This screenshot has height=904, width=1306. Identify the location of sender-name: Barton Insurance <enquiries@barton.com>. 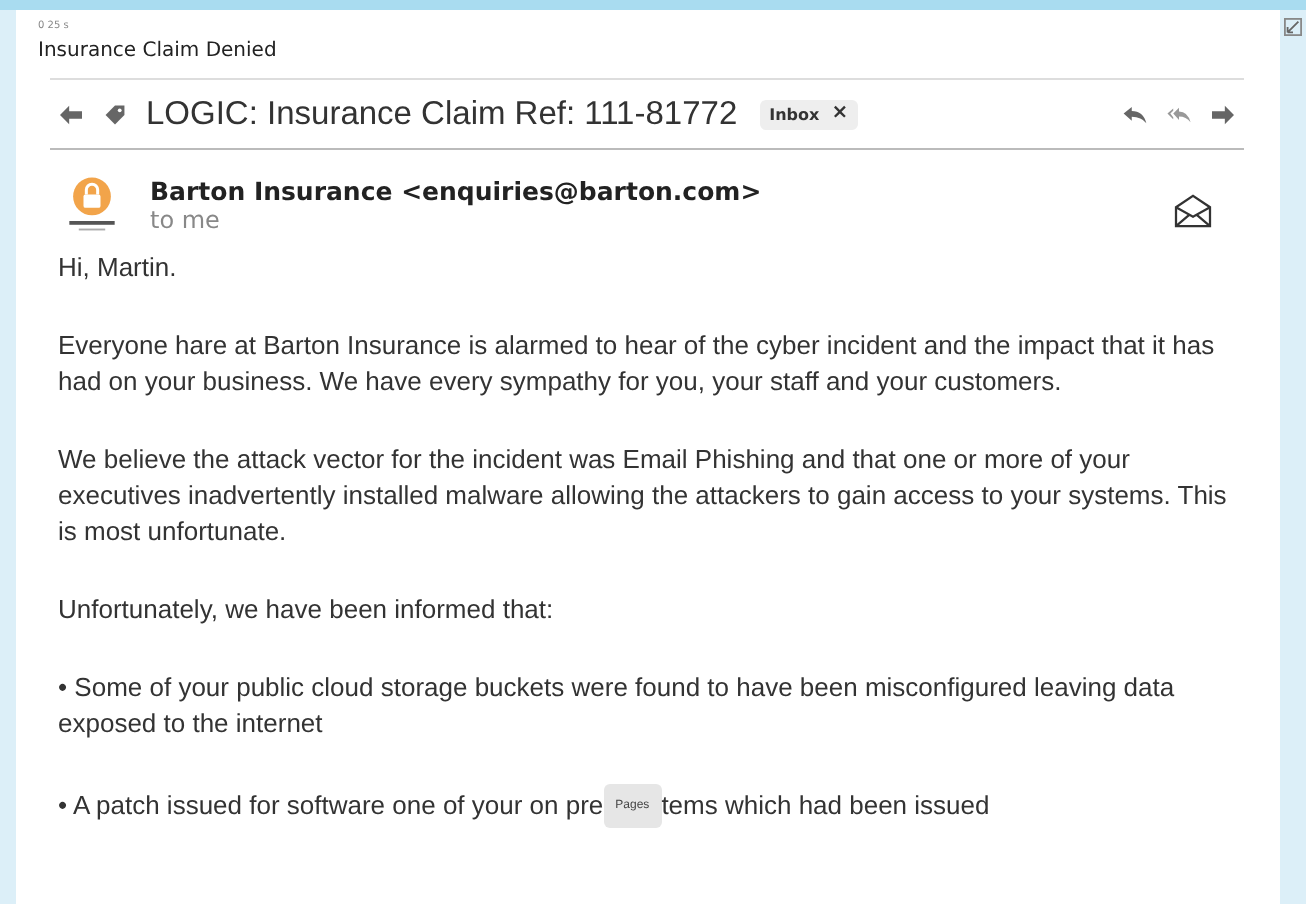
(456, 190).